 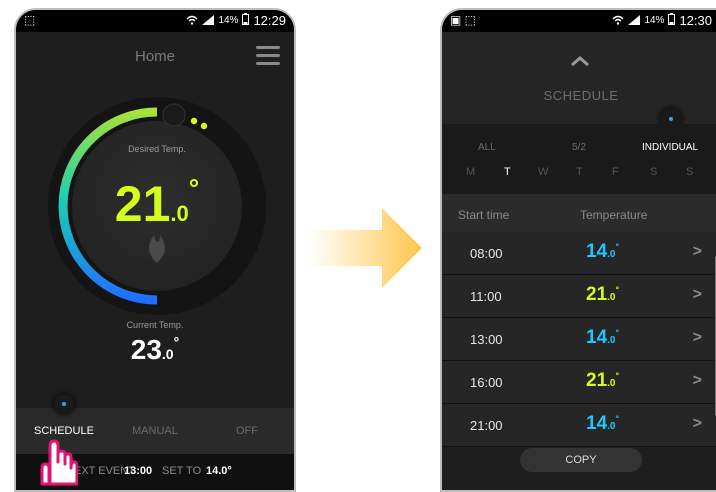 What do you see at coordinates (653, 172) in the screenshot?
I see `day-saturday: S` at bounding box center [653, 172].